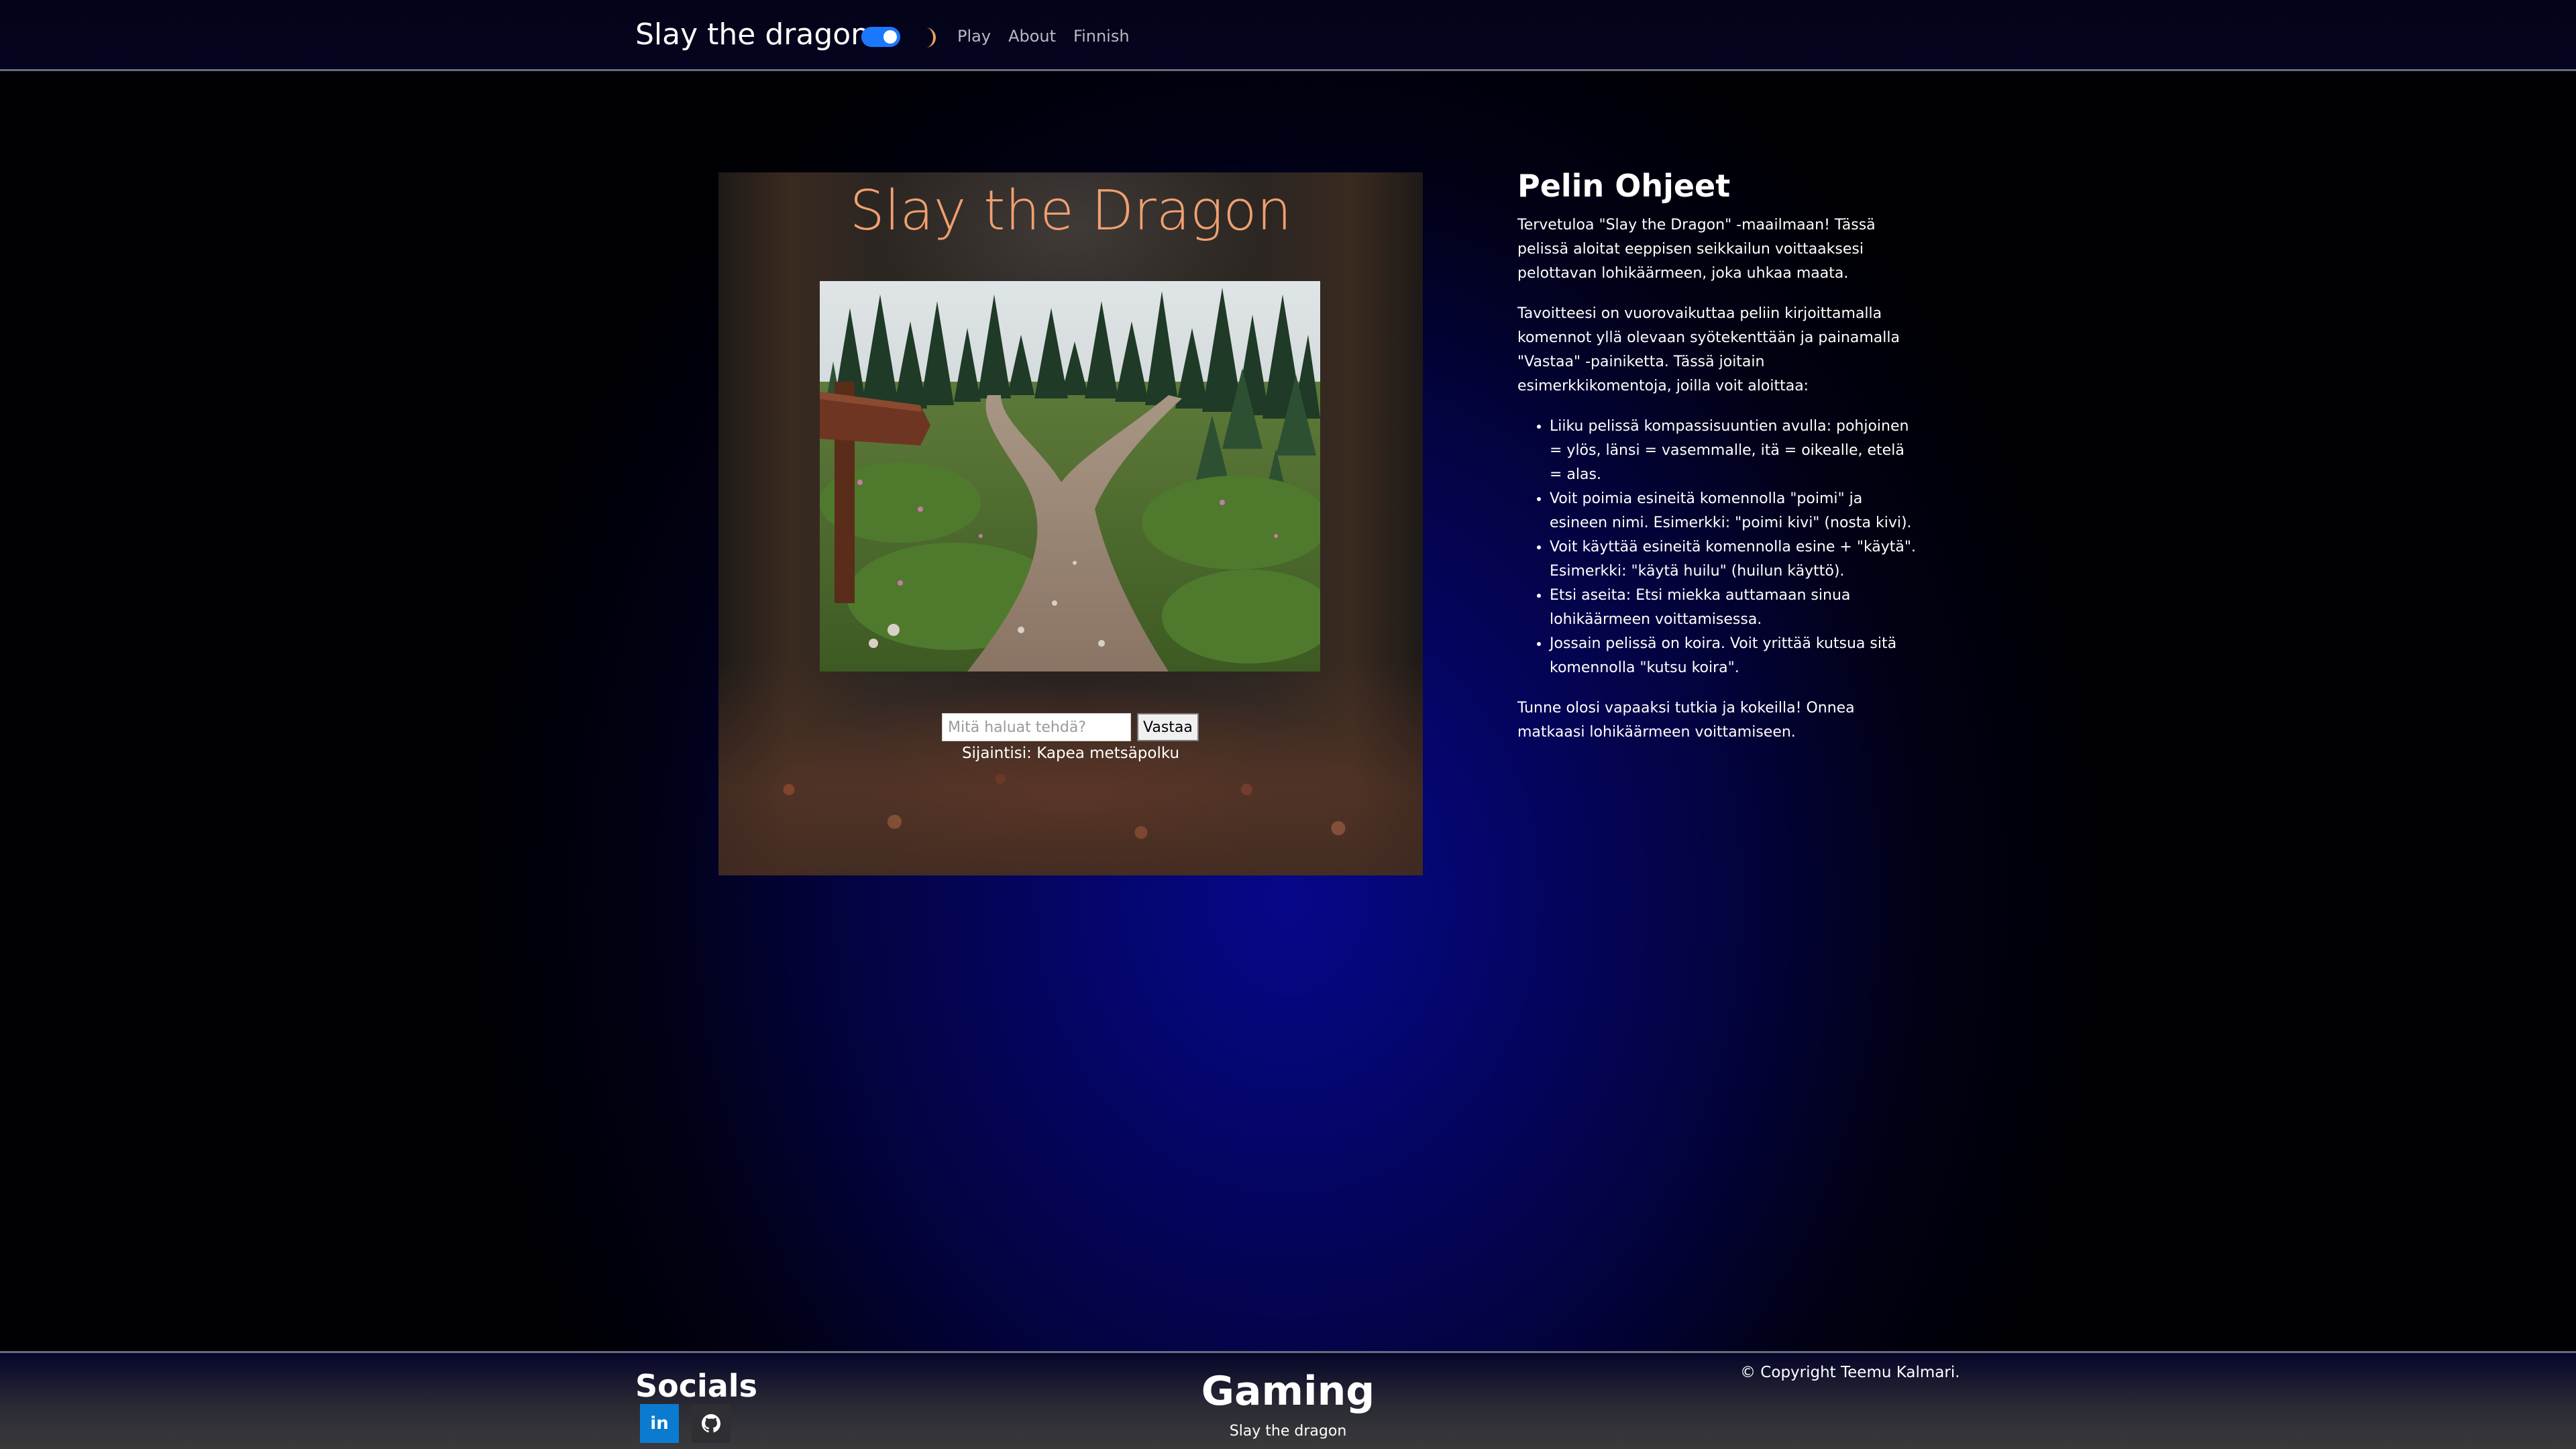 The image size is (2576, 1449). I want to click on copyright-text: © Copyright Teemu Kalmari., so click(1850, 1372).